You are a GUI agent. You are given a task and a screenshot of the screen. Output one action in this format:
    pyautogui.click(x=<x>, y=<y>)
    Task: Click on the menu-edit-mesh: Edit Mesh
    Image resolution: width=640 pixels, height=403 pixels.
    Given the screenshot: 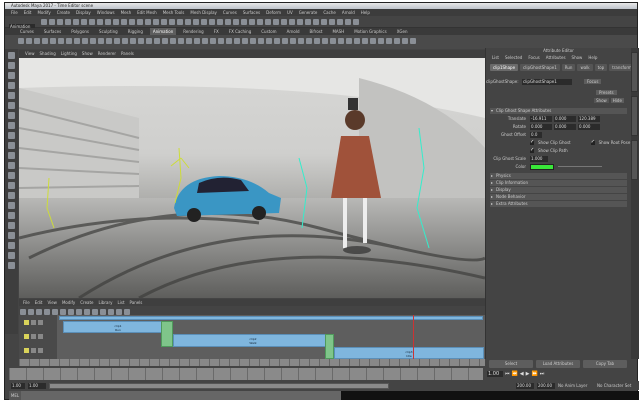 What is the action you would take?
    pyautogui.click(x=147, y=12)
    